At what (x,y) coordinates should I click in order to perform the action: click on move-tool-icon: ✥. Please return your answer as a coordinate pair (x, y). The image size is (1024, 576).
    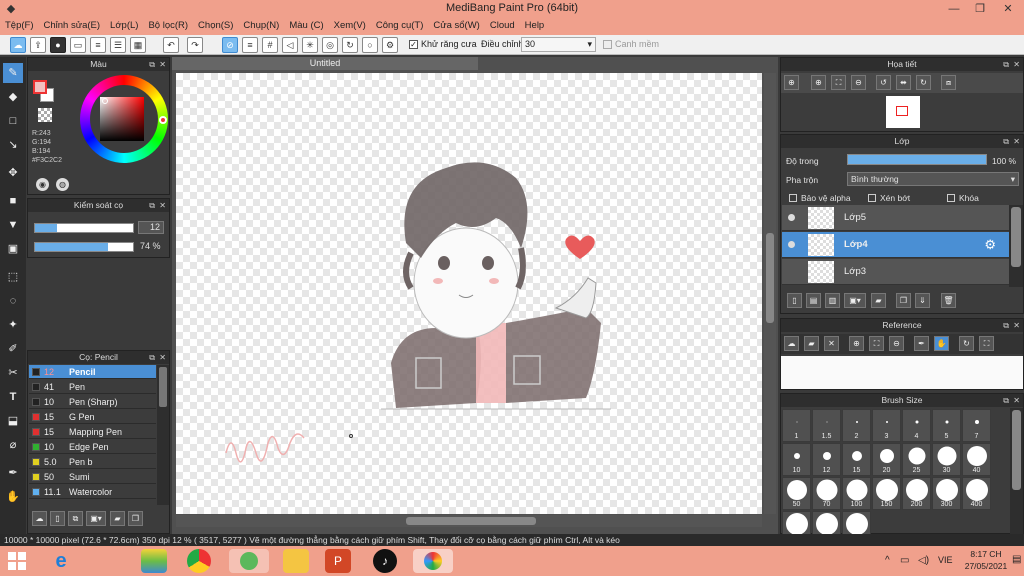
    Looking at the image, I should click on (13, 173).